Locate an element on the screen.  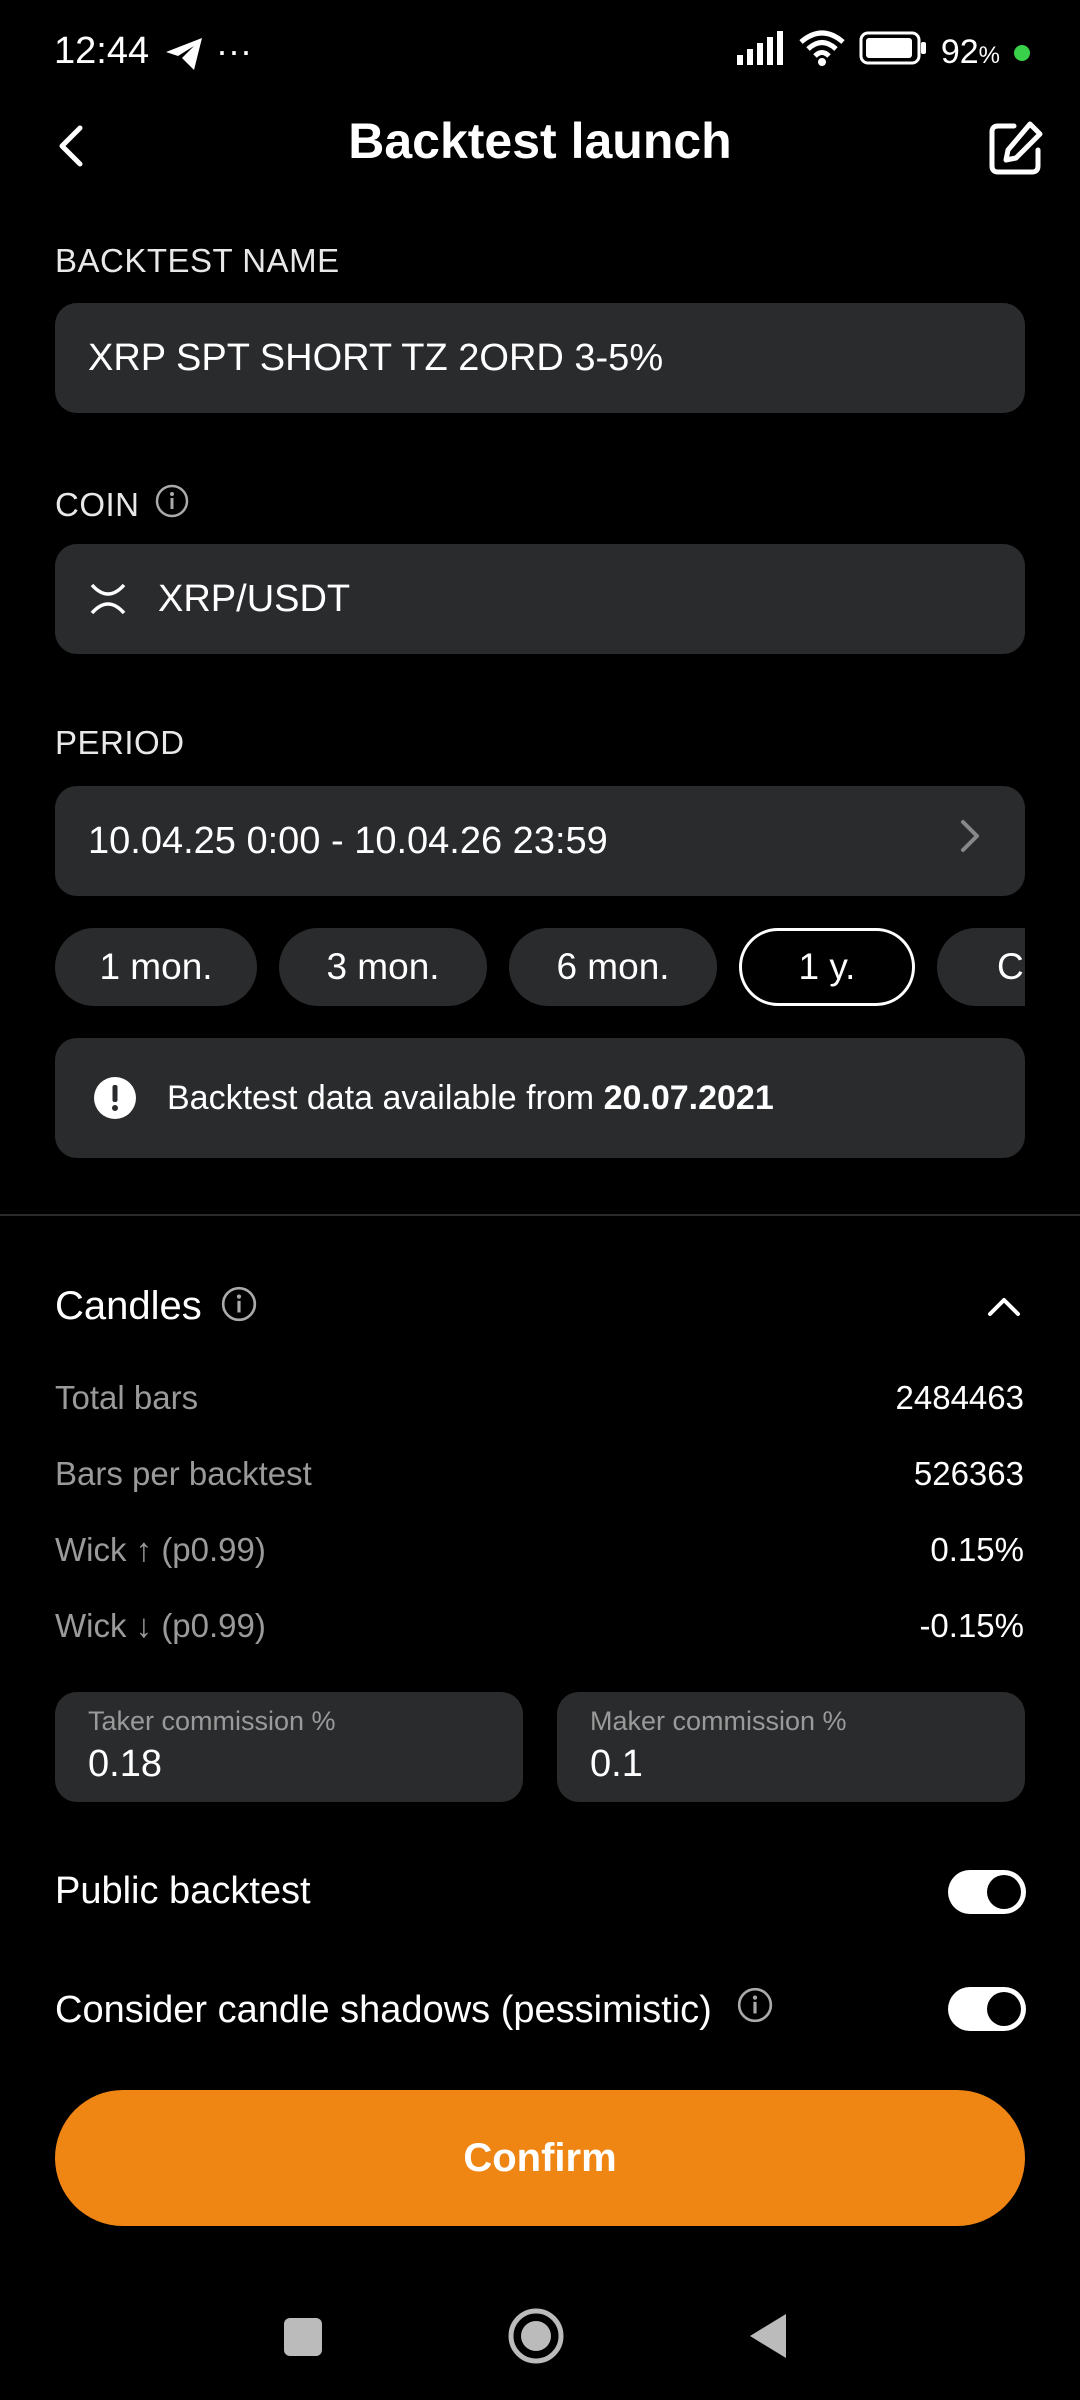
maker-commission-field: Maker commission % 0.1 is located at coordinates (791, 1747).